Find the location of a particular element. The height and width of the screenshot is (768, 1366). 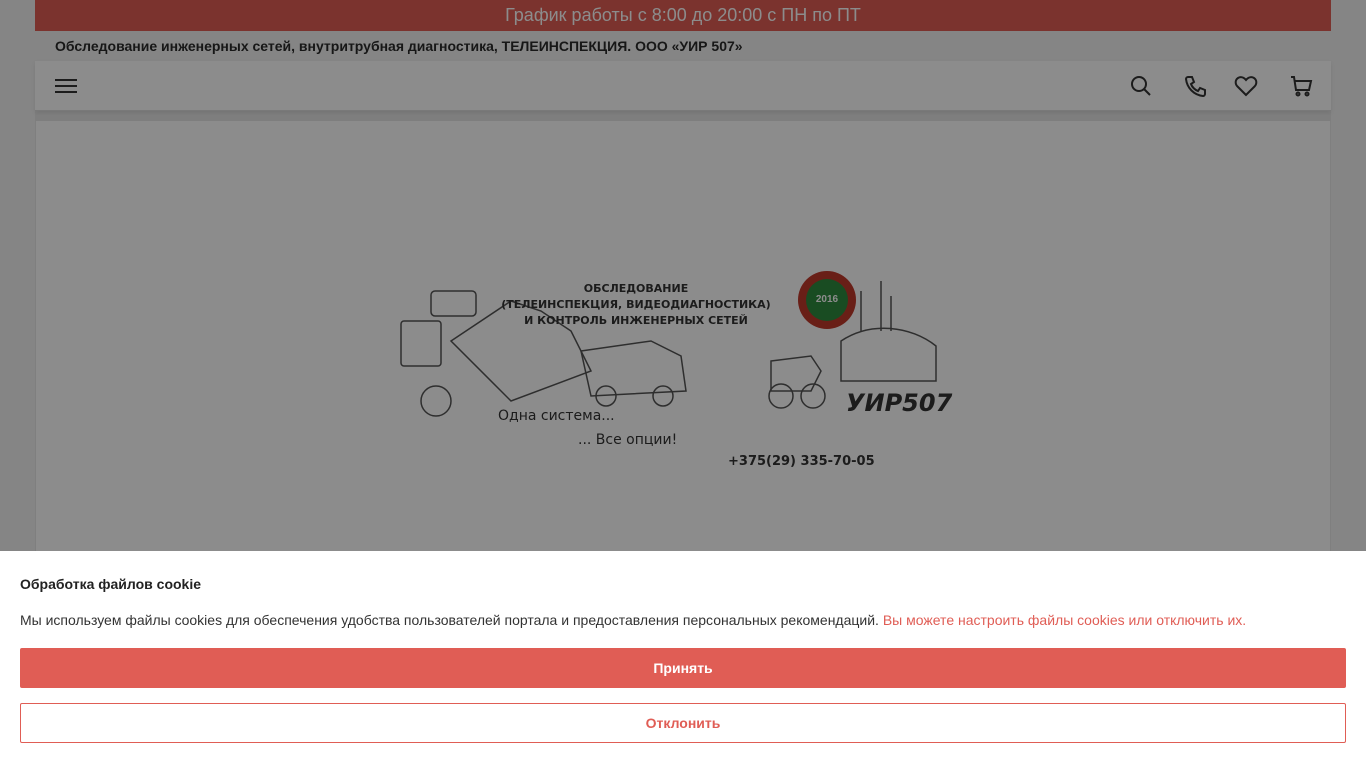

accept-button: Принять is located at coordinates (683, 668).